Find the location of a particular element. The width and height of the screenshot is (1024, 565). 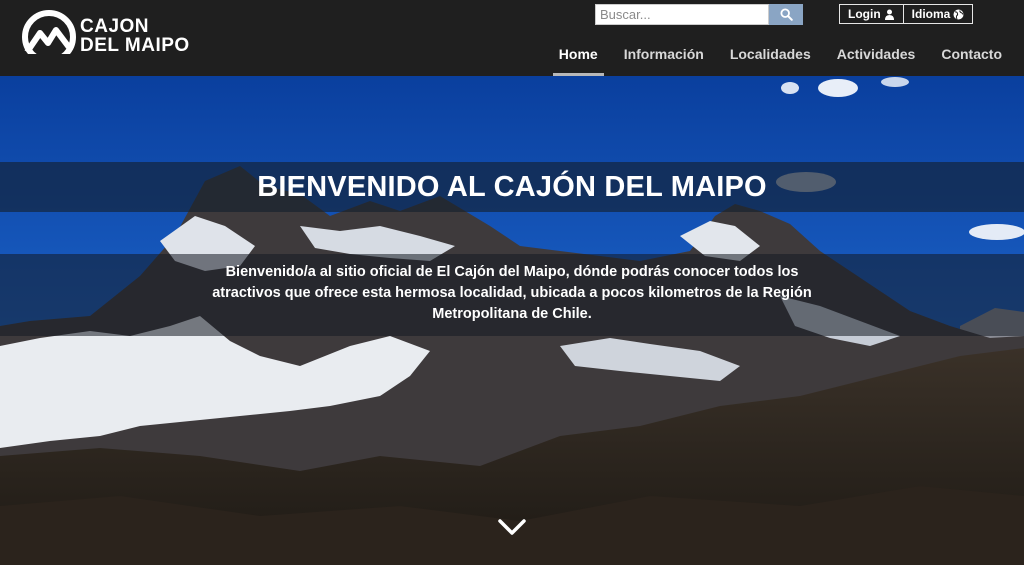

account-links: Login Idioma is located at coordinates (906, 14).